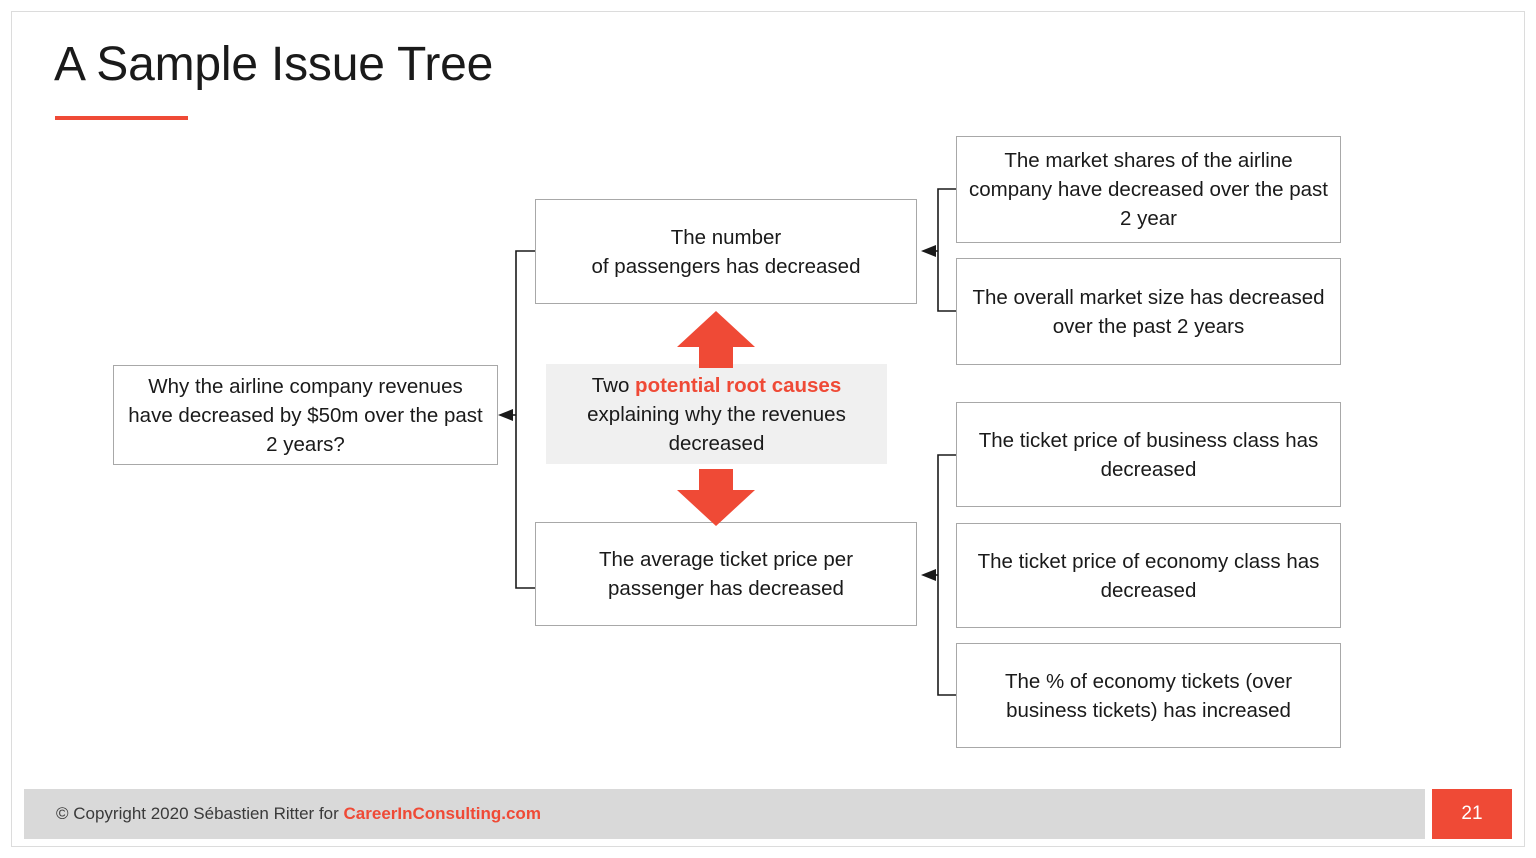 Image resolution: width=1536 pixels, height=858 pixels. I want to click on down-arrow-icon, so click(716, 497).